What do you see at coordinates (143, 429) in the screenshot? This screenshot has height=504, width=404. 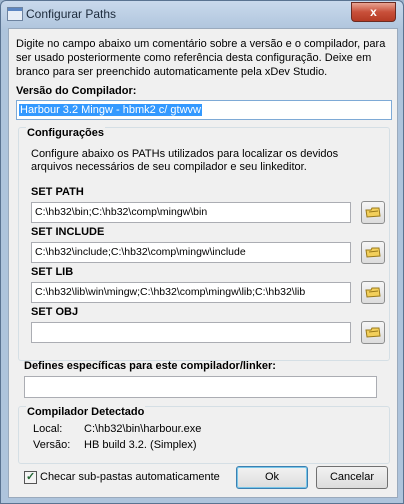 I see `local-value: C:\hb32\bin\harbour.exe` at bounding box center [143, 429].